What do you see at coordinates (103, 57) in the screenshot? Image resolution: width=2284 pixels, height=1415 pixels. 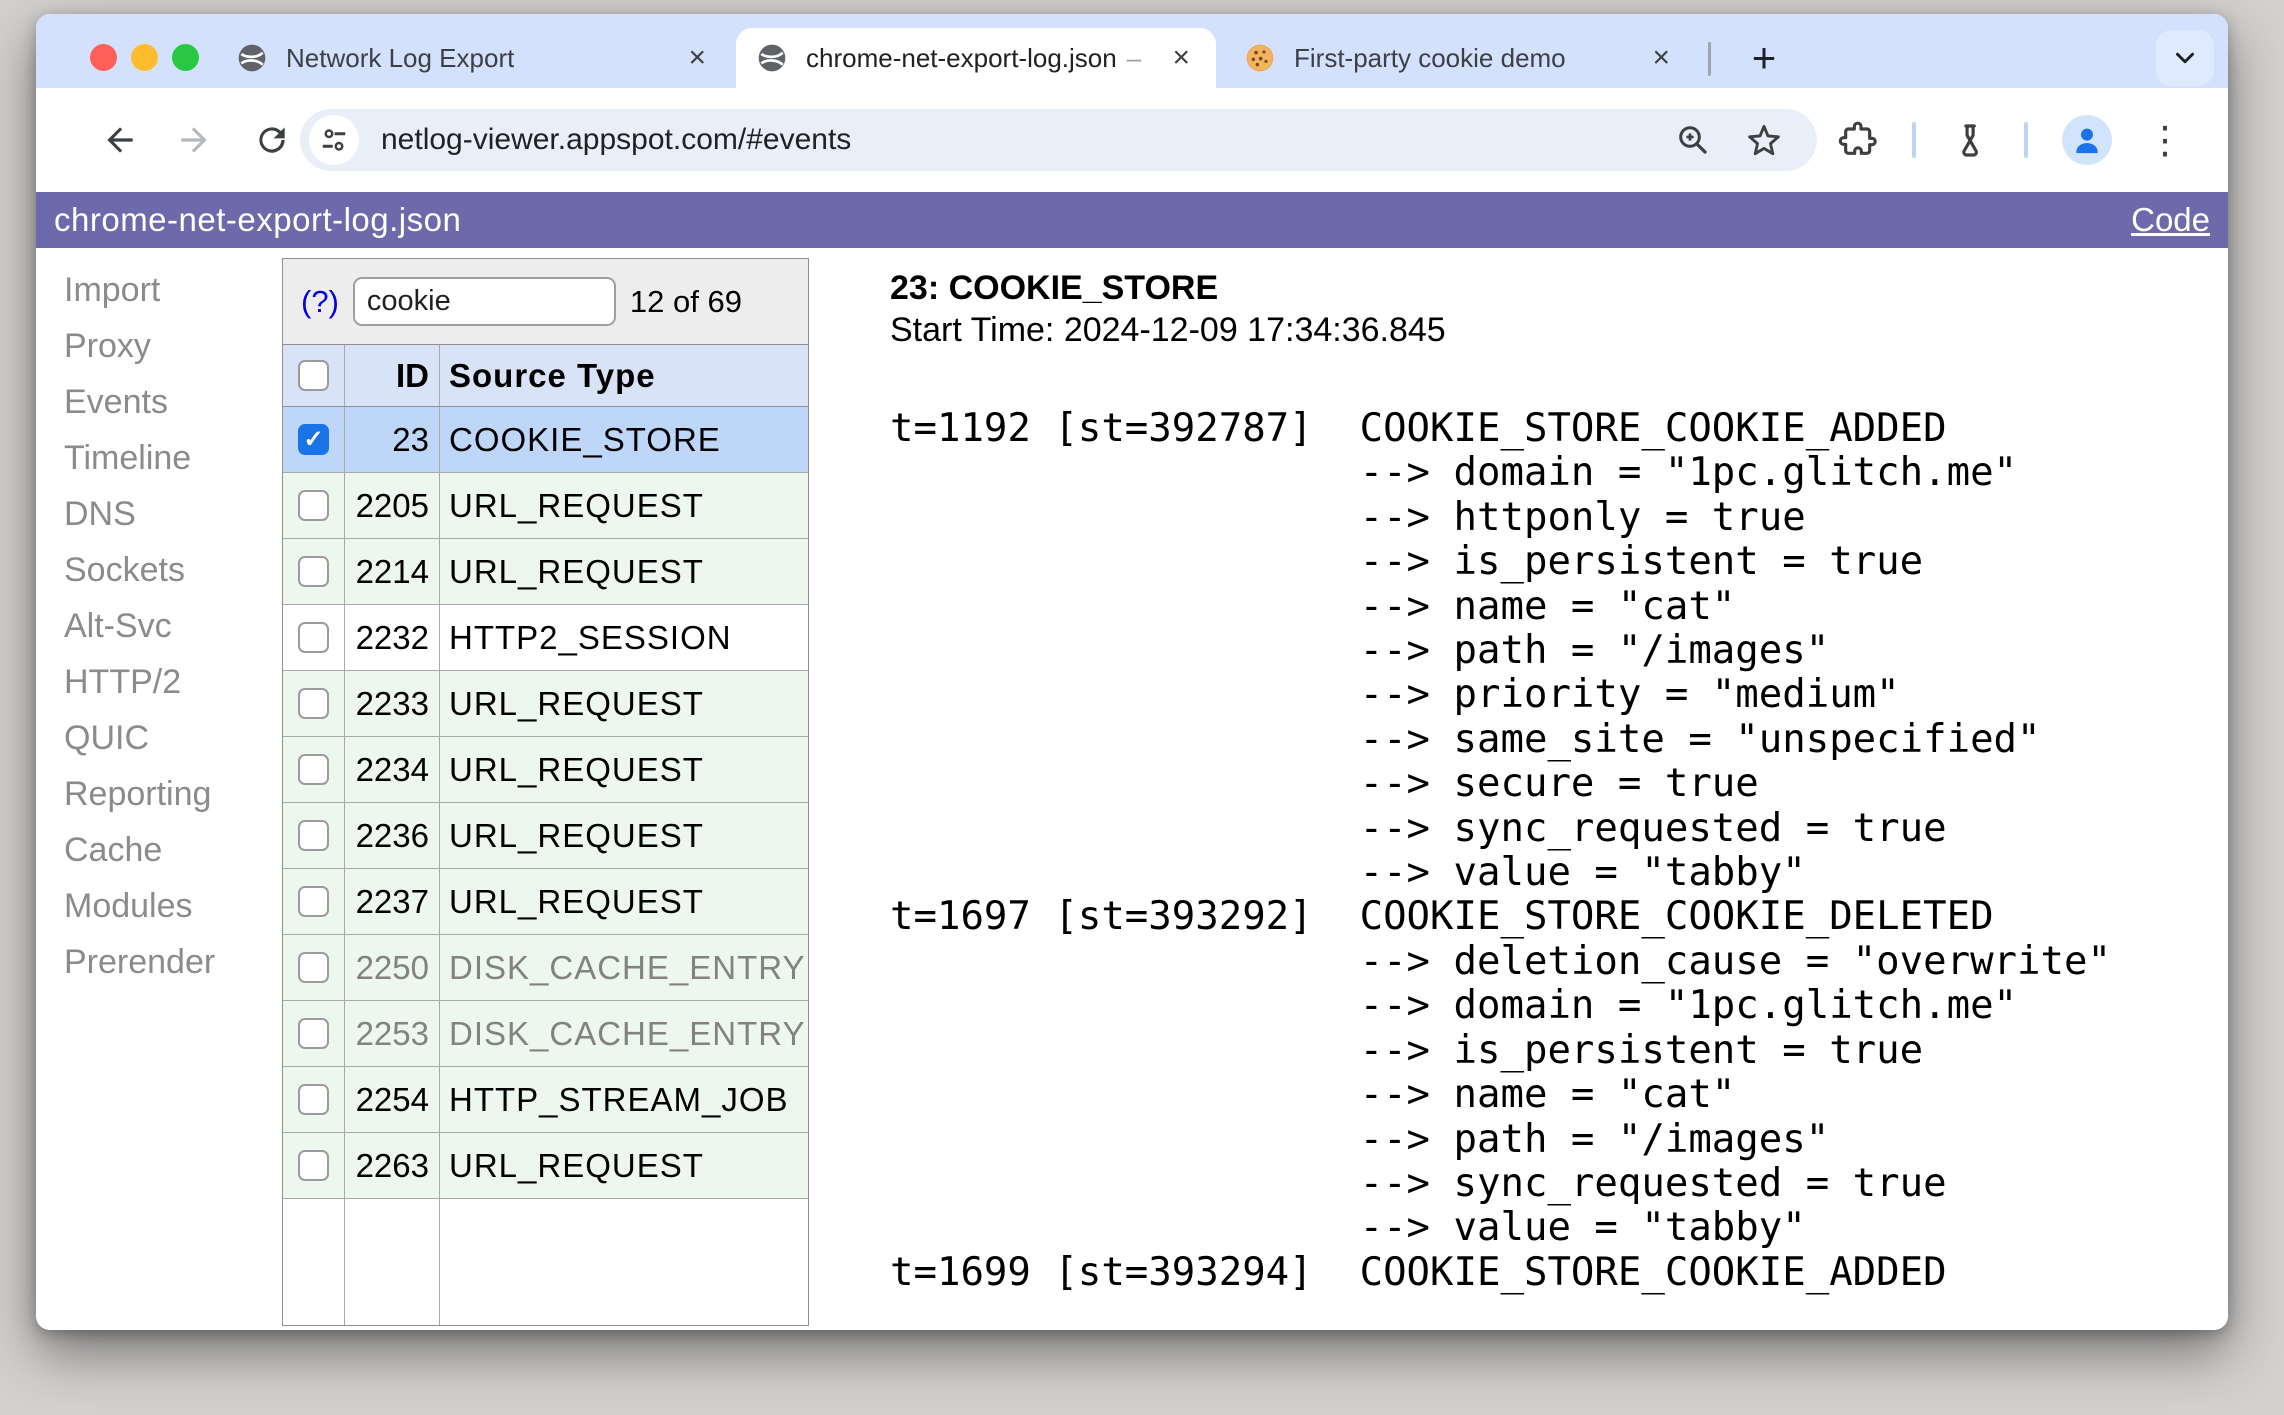 I see `close-window-button` at bounding box center [103, 57].